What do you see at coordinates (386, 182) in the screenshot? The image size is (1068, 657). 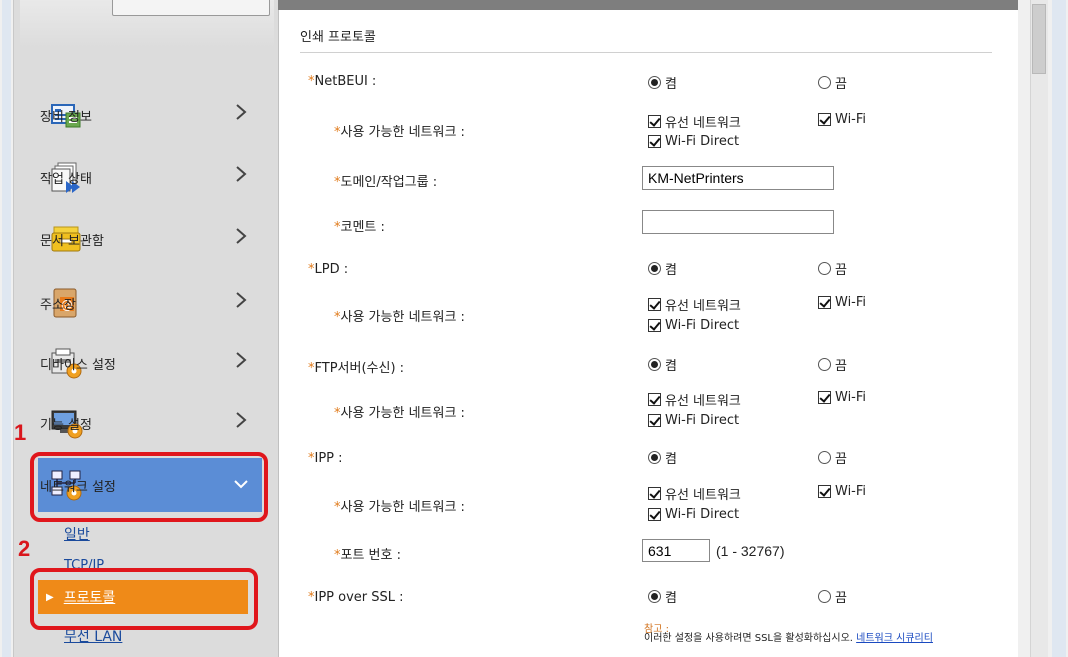 I see `domain-label: *도메인/작업그룹 :` at bounding box center [386, 182].